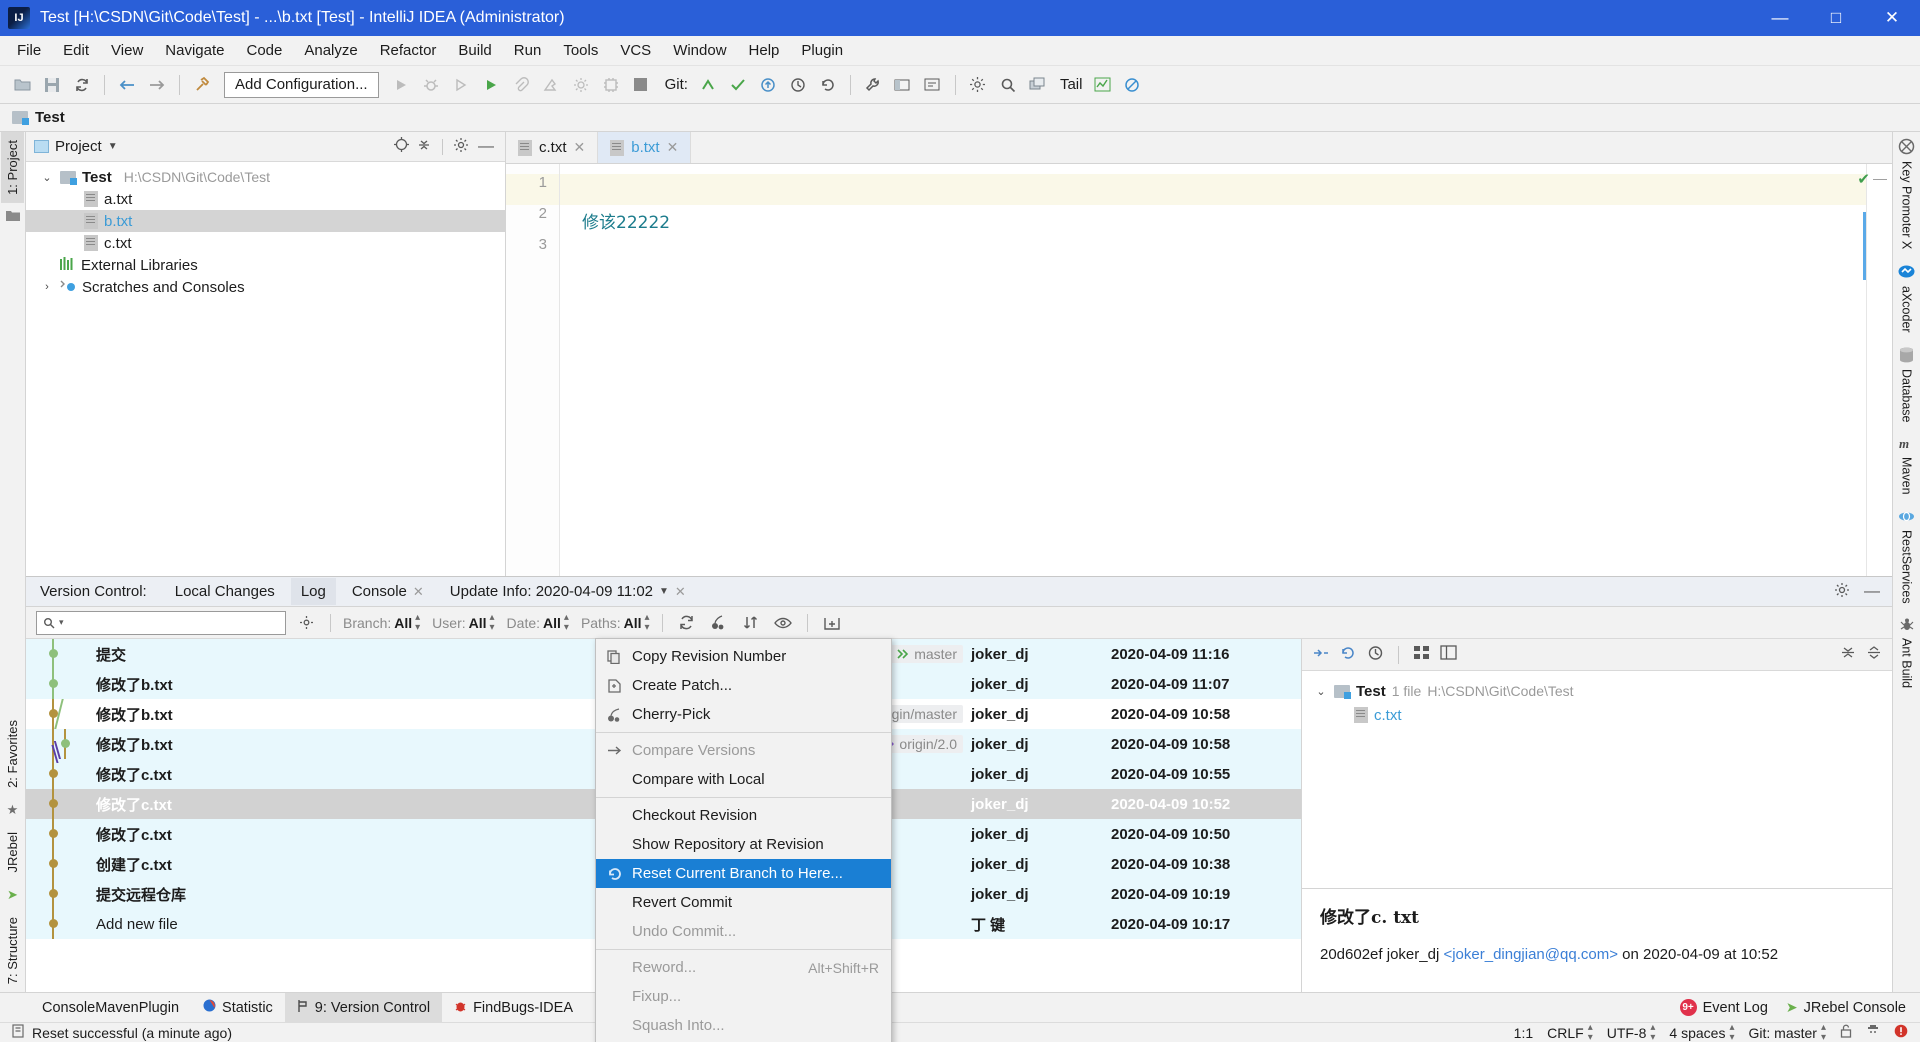 This screenshot has width=1920, height=1042. I want to click on menu-item-file: File, so click(29, 50).